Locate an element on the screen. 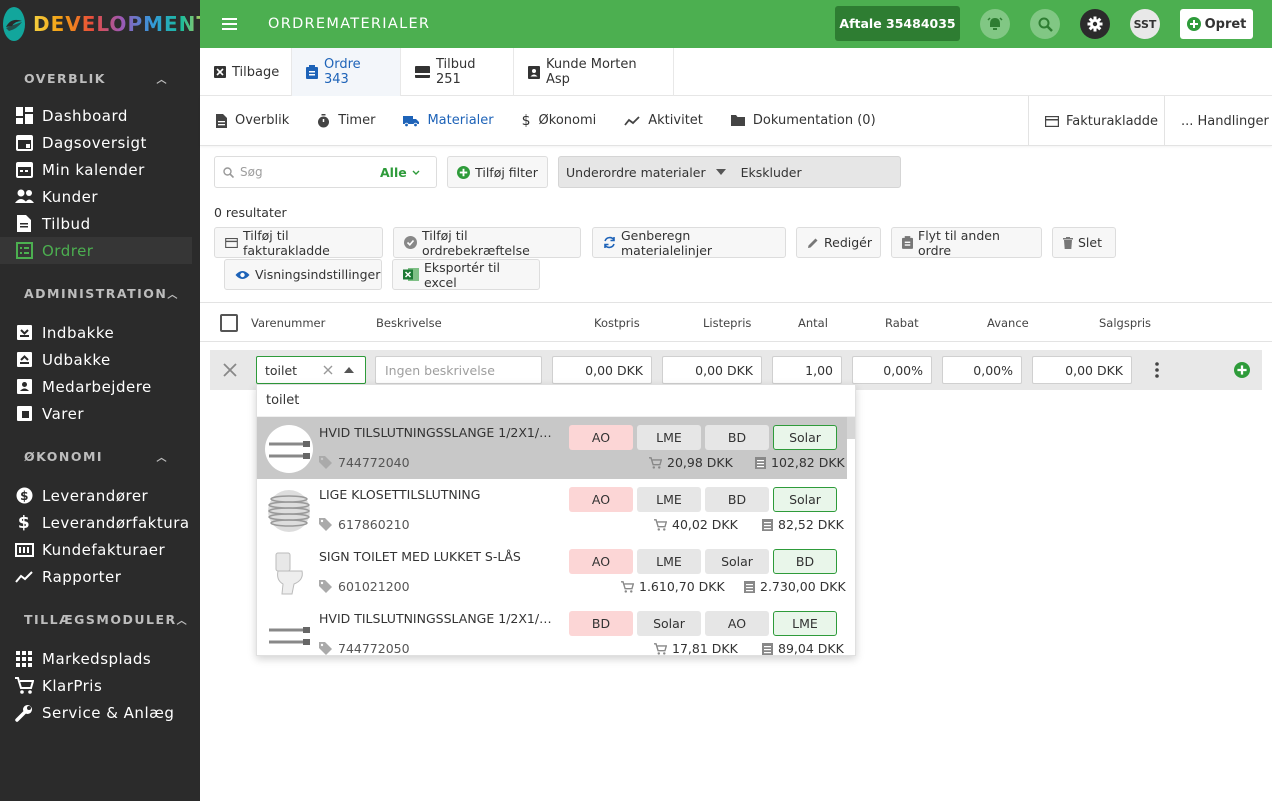  sidebar-item-ordrer: Ordrer is located at coordinates (96, 250).